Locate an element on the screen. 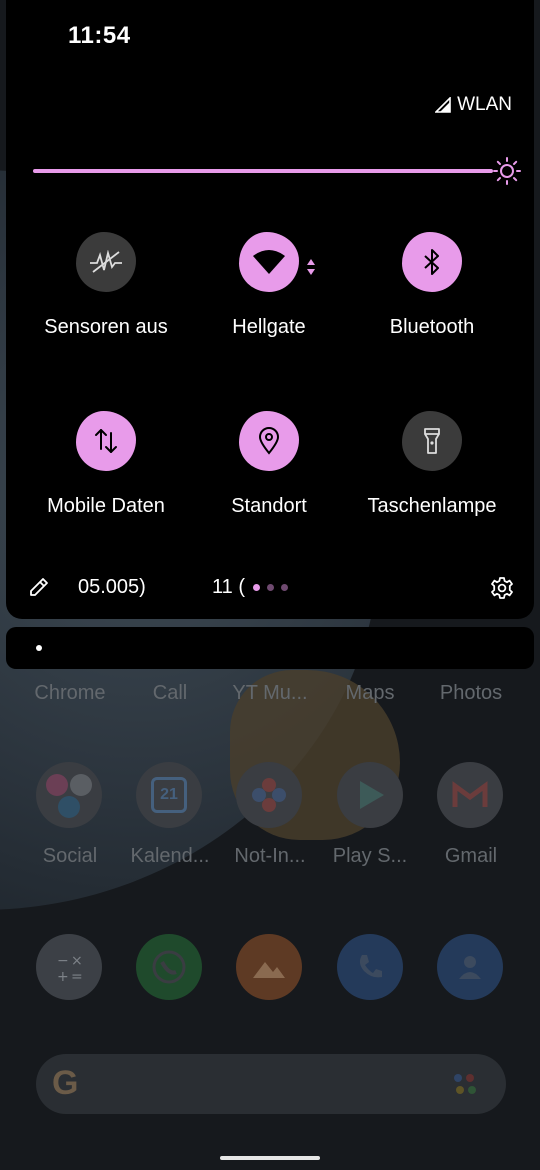  handset-icon is located at coordinates (370, 966).